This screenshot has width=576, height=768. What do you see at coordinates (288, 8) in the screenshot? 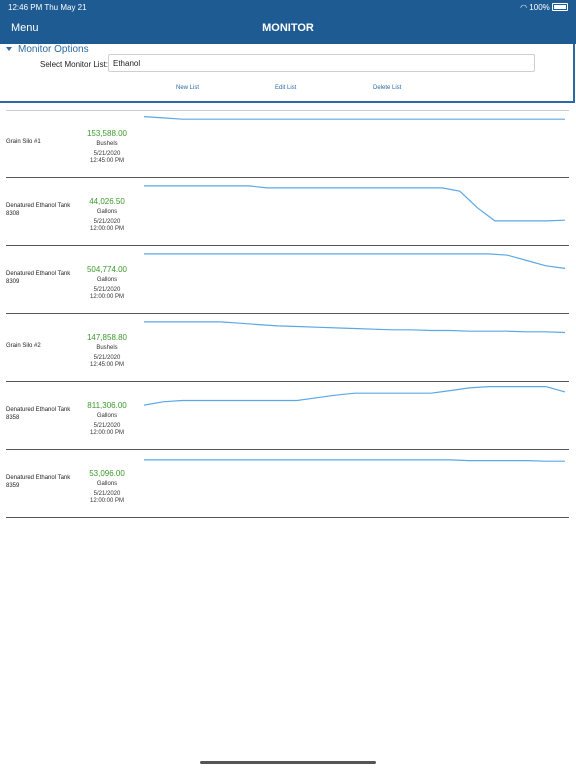
I see `status-bar: 12:46 PM Thu May 21 ◠ 100%` at bounding box center [288, 8].